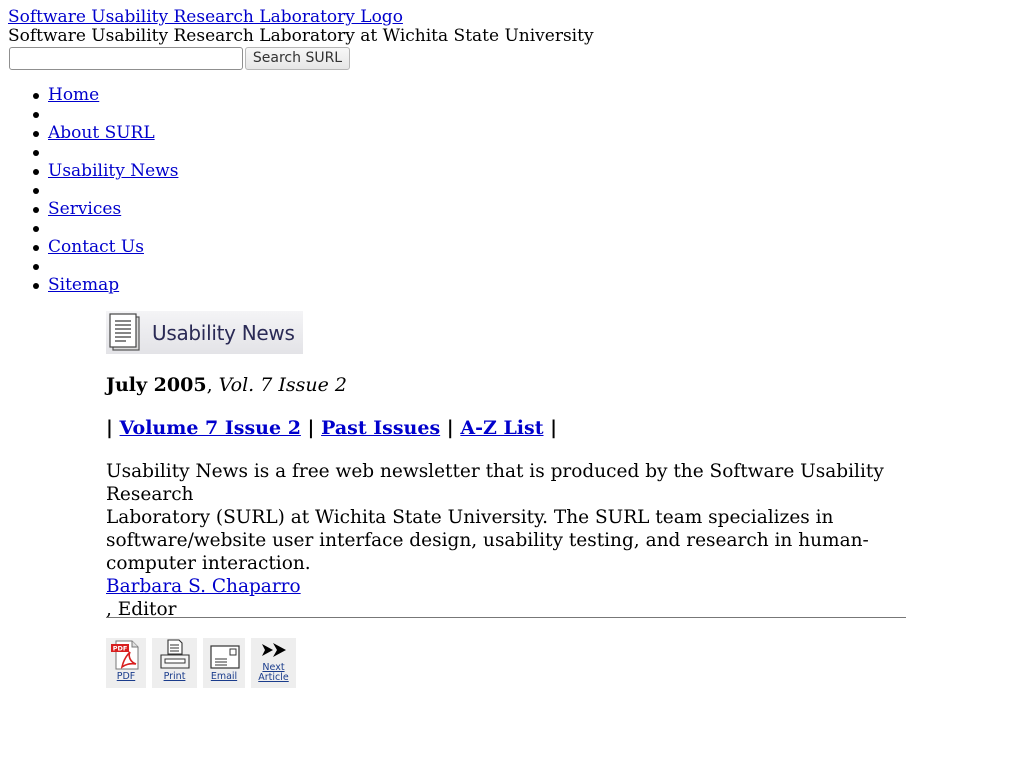 The image size is (1024, 768). What do you see at coordinates (506, 598) in the screenshot?
I see `editor-line: Barbara S. Chaparro, Editor` at bounding box center [506, 598].